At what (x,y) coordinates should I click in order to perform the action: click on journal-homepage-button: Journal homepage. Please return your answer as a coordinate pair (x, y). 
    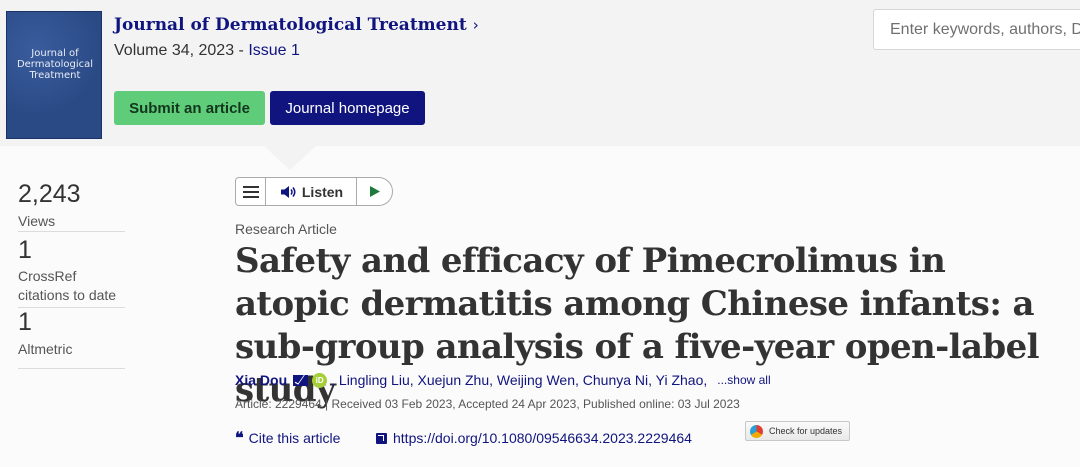
    Looking at the image, I should click on (347, 108).